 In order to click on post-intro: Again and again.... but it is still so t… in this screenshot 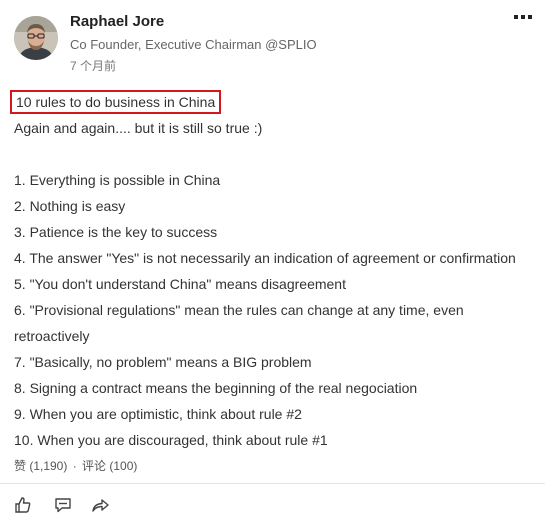, I will do `click(138, 128)`.